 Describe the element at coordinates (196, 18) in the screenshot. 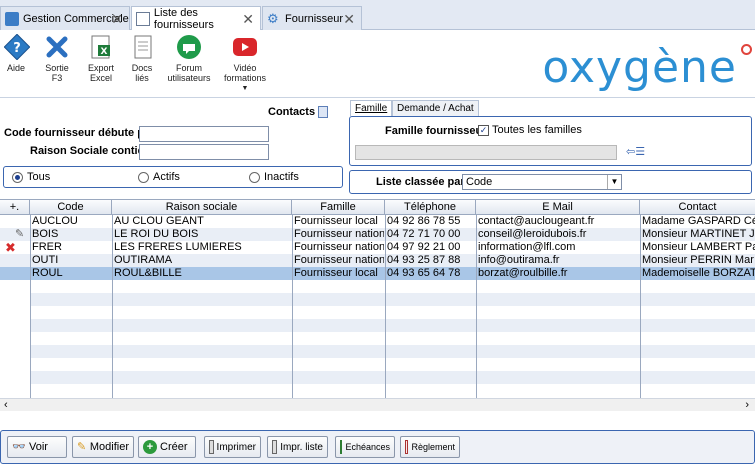

I see `tab-liste-fournisseurs: Liste des fournisseurs ✕` at that location.